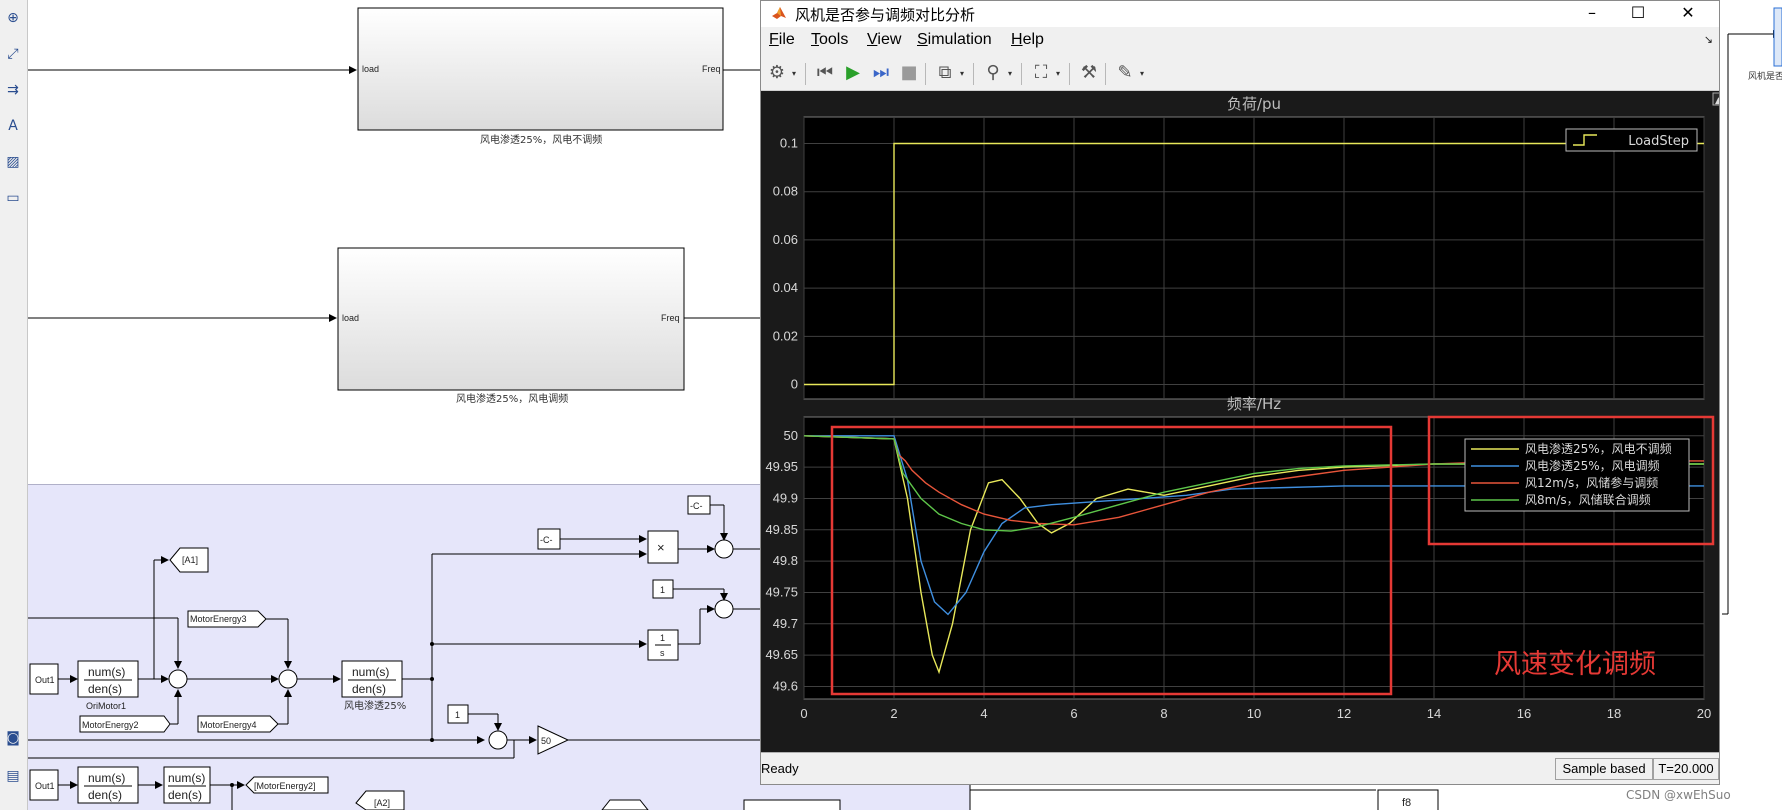 The image size is (1782, 810). I want to click on x-tick-label: 2, so click(893, 713).